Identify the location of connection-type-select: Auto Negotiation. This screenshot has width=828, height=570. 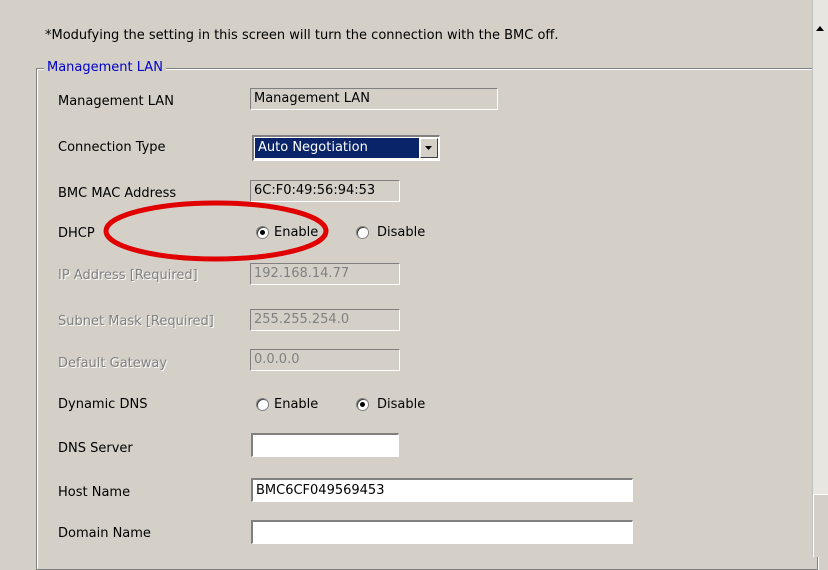
(346, 148).